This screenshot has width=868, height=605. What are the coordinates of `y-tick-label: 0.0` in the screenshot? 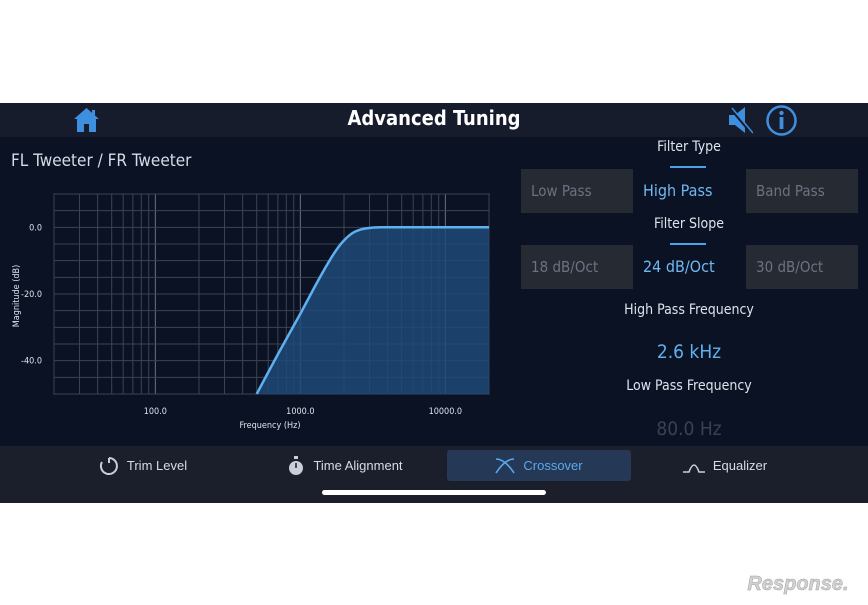 It's located at (35, 228).